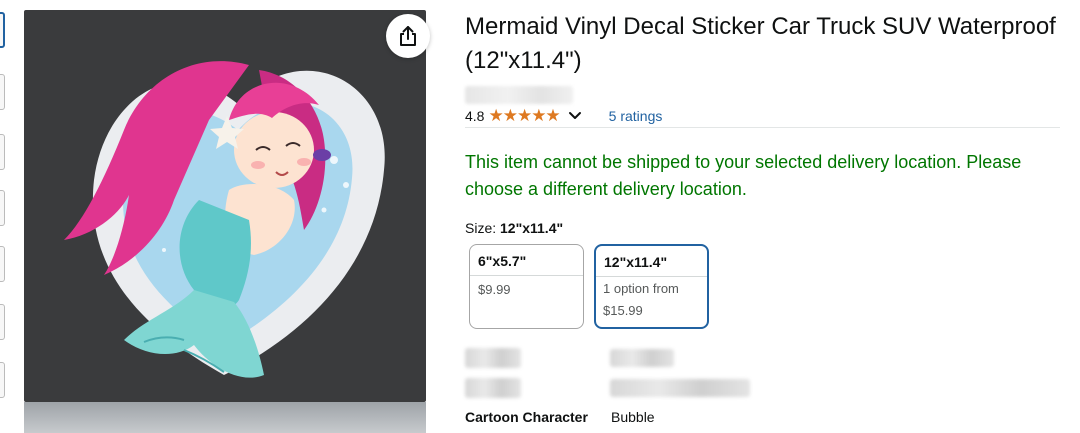 This screenshot has height=433, width=1080. What do you see at coordinates (636, 116) in the screenshot?
I see `ratings-count-link: 5 ratings` at bounding box center [636, 116].